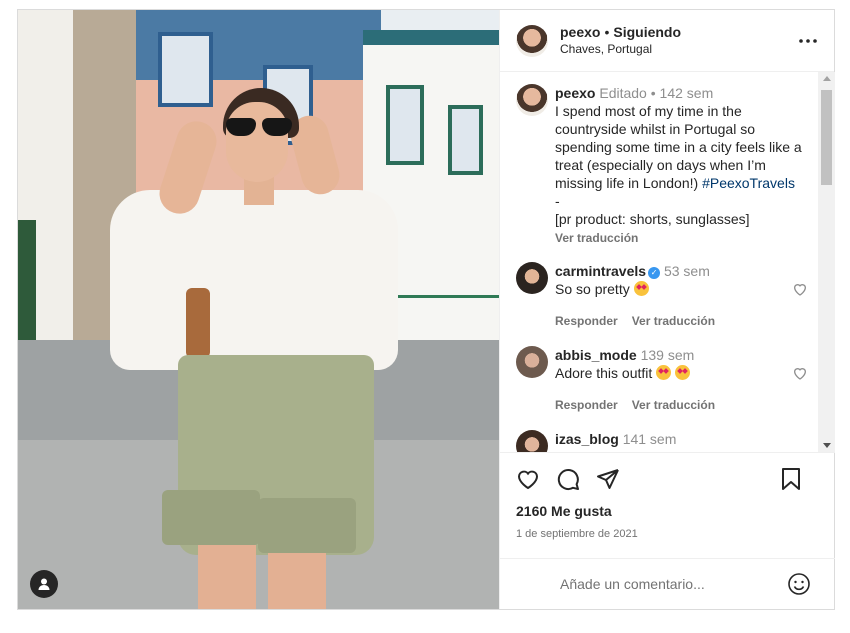  Describe the element at coordinates (826, 137) in the screenshot. I see `scrollbar-thumb` at that location.